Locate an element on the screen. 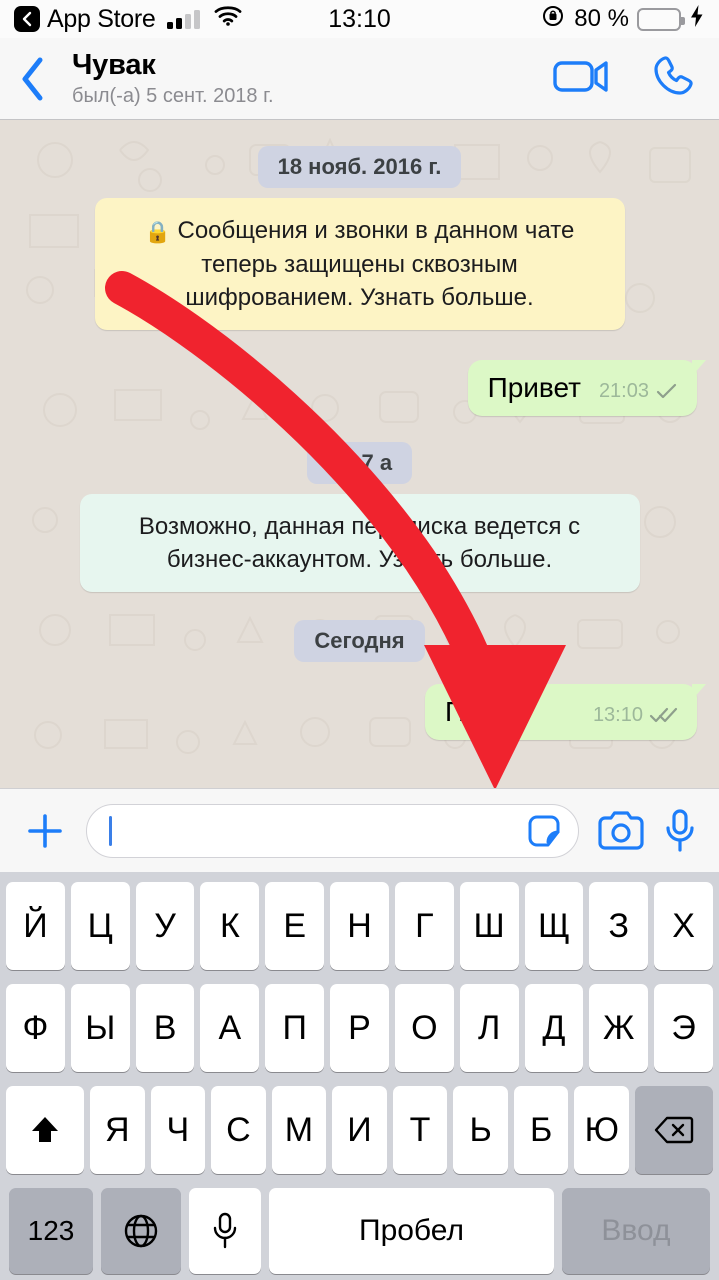  message-text: Привет is located at coordinates (534, 388).